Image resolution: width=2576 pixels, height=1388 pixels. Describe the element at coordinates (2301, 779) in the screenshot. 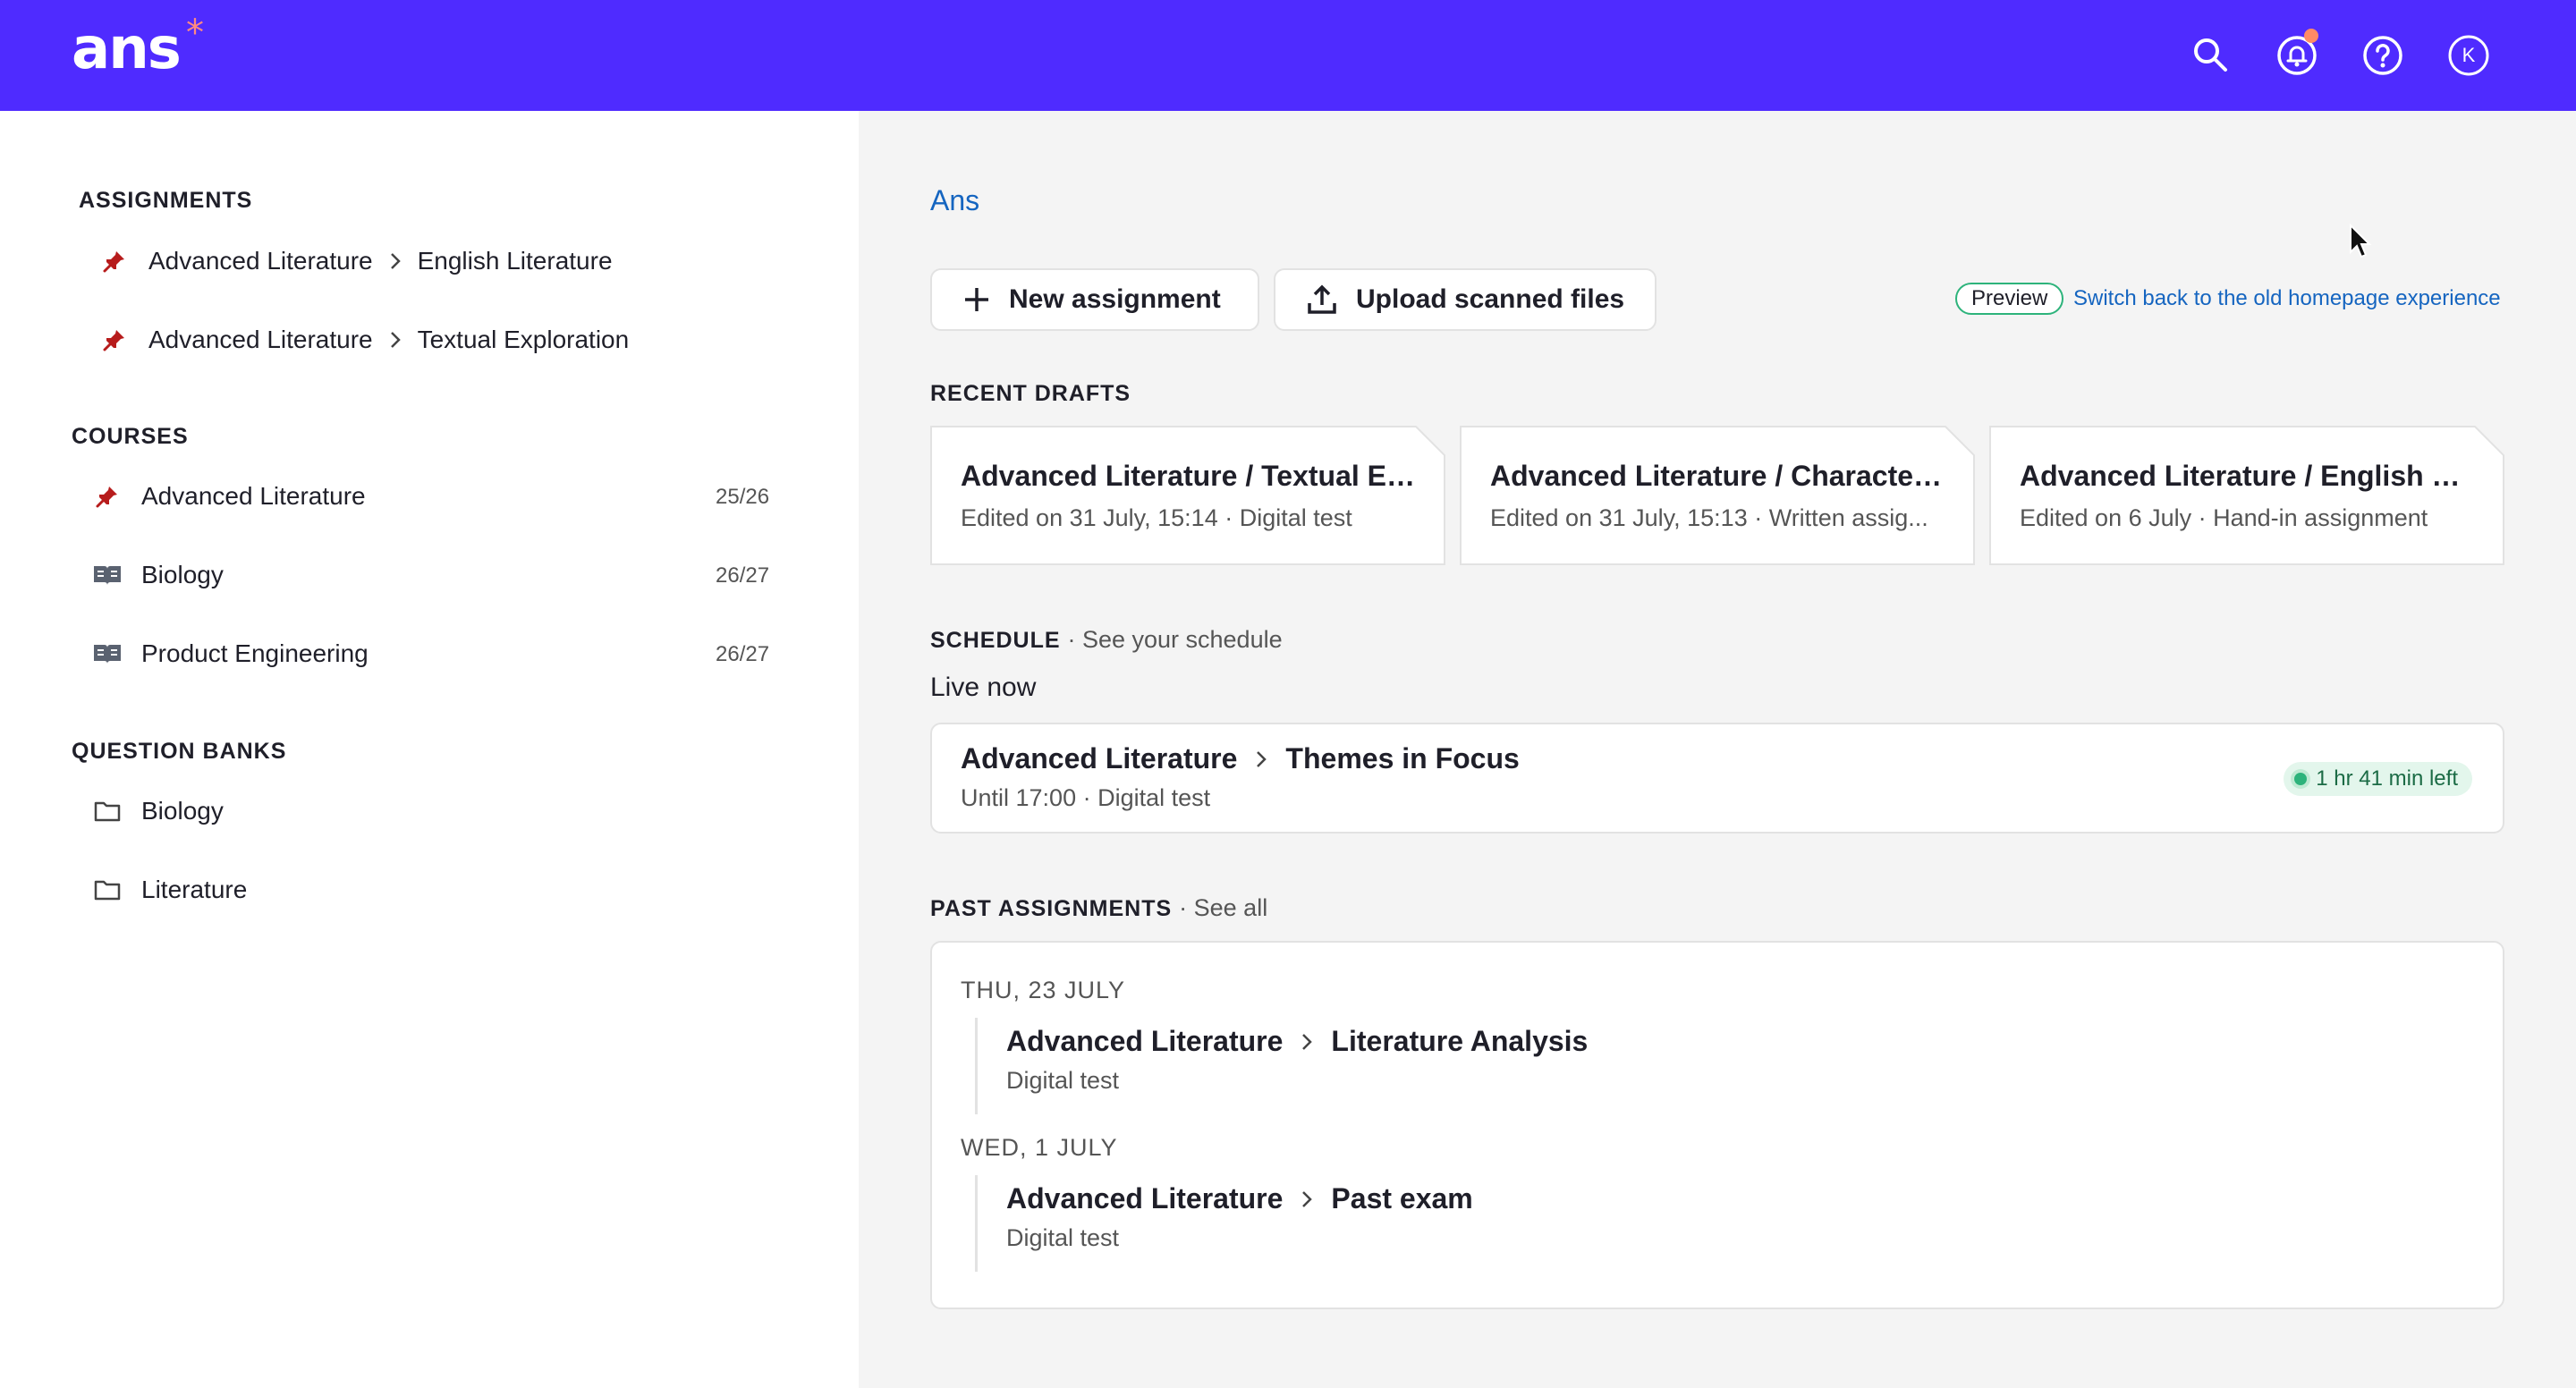

I see `live-dot-icon` at that location.